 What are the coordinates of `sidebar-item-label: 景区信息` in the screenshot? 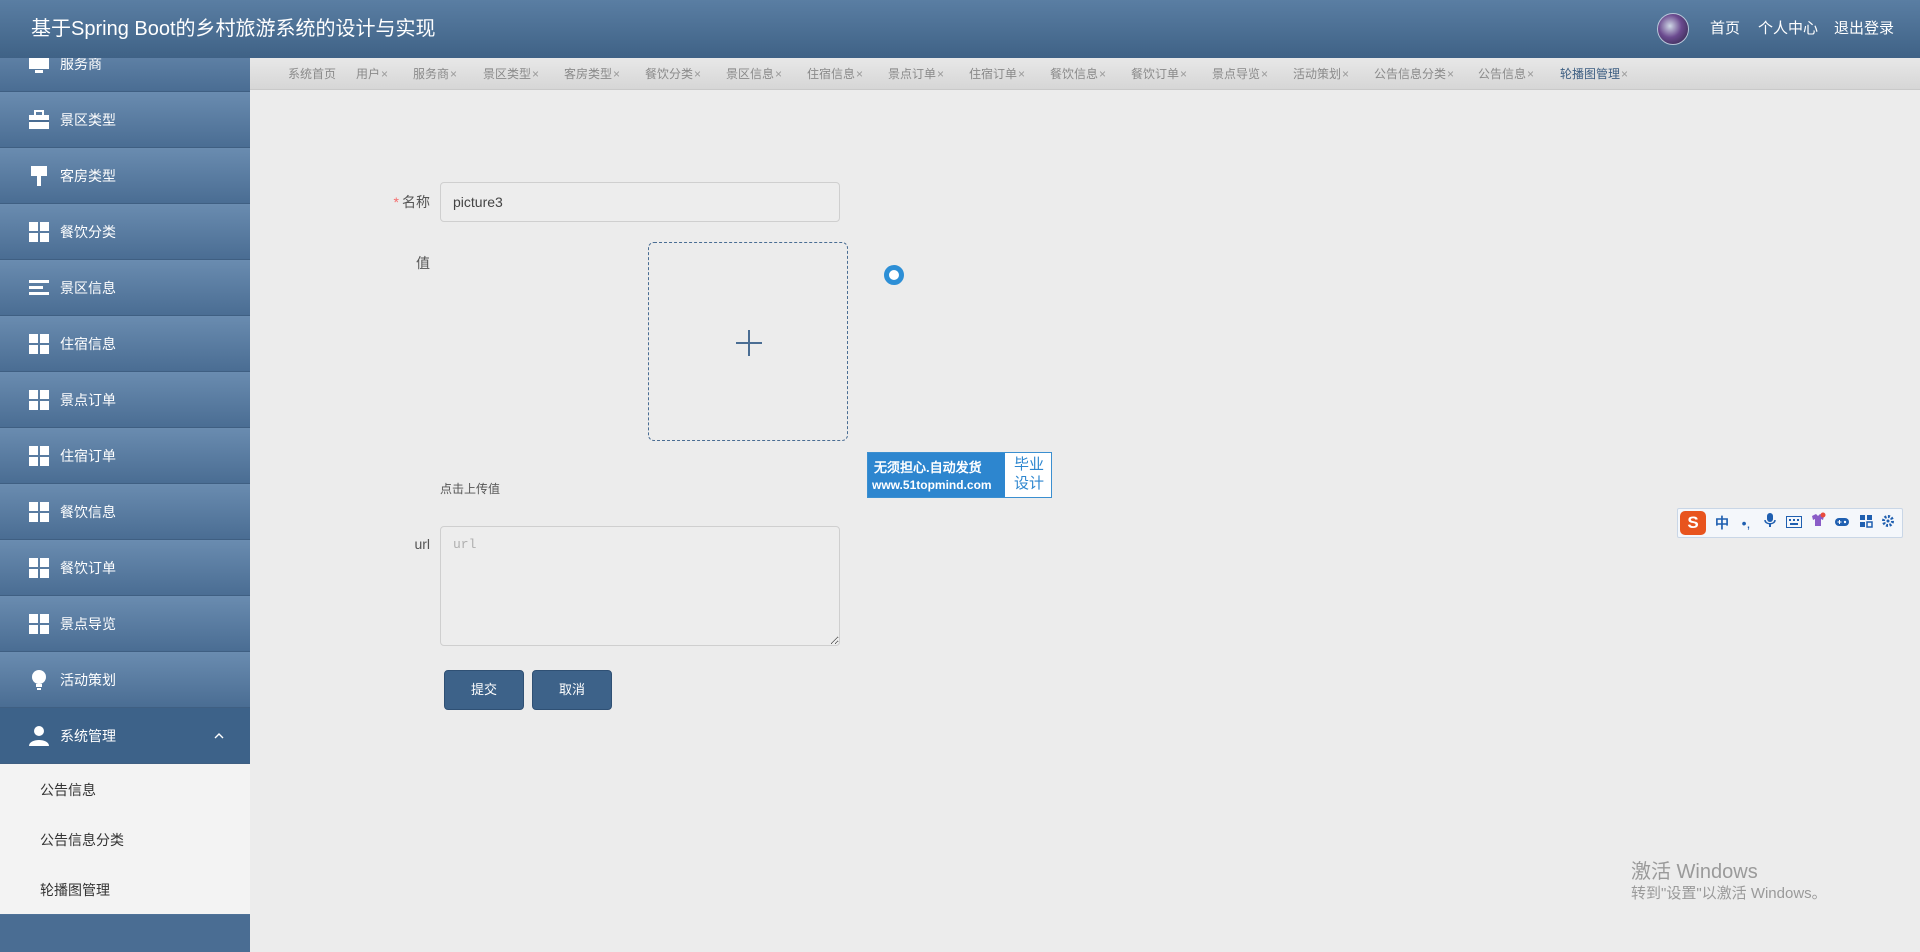 It's located at (88, 288).